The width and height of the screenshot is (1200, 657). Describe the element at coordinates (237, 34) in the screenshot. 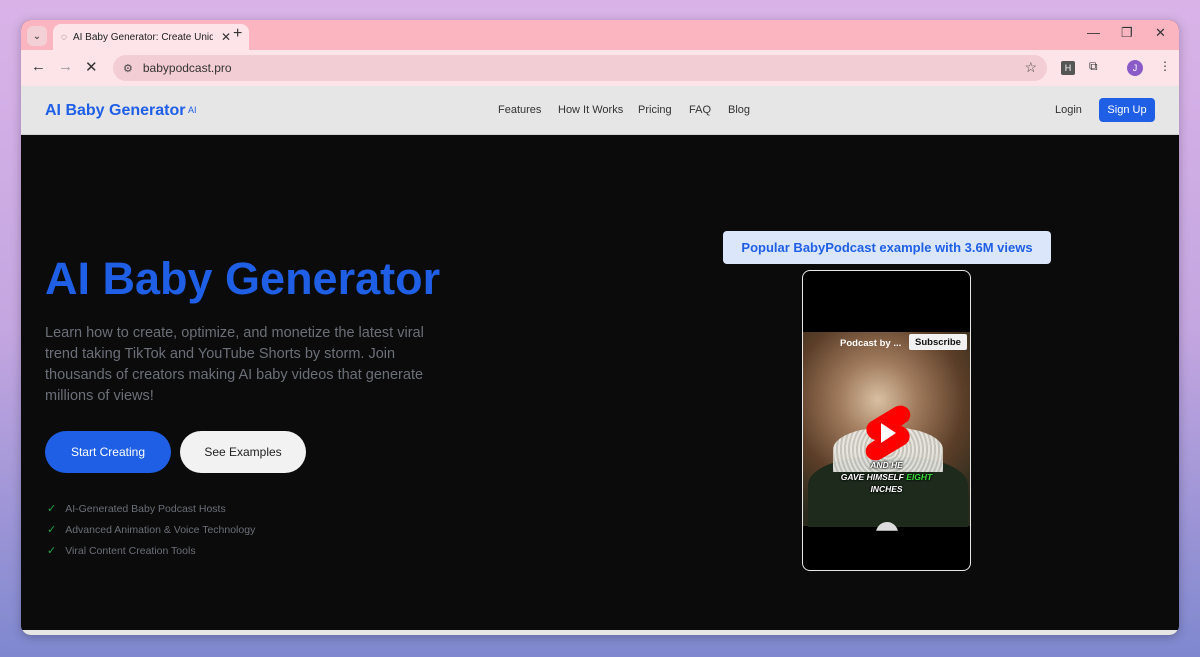

I see `new-tab-button: +` at that location.